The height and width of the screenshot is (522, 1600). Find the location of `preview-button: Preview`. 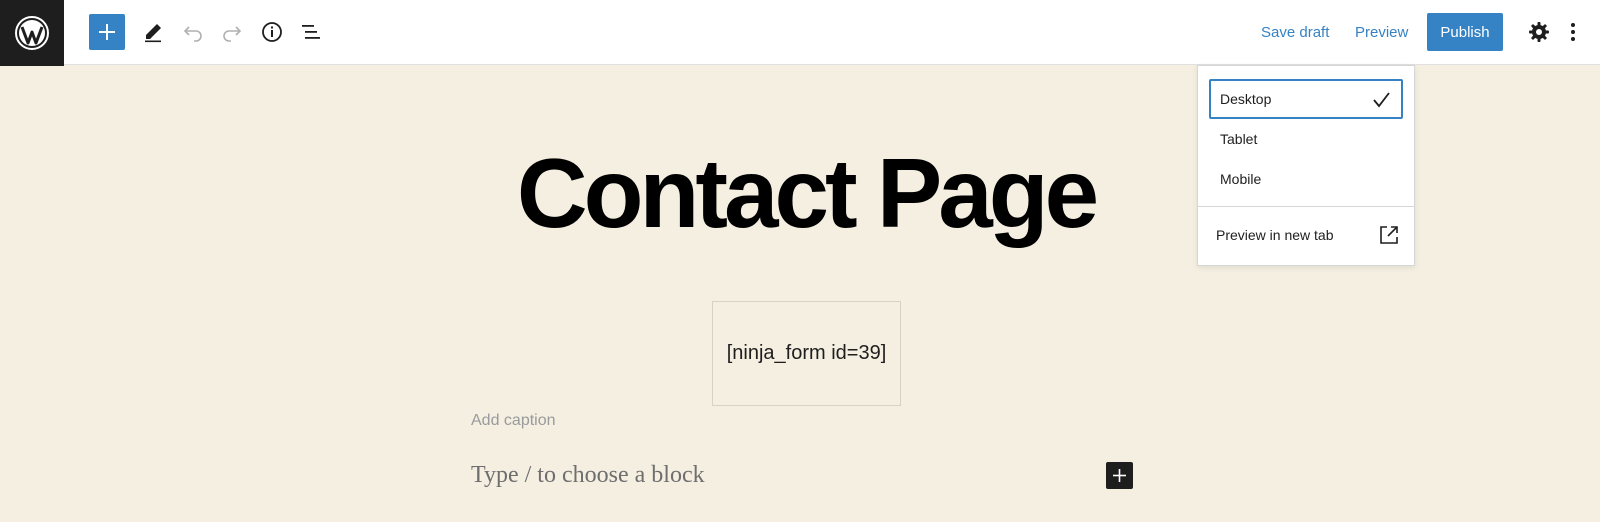

preview-button: Preview is located at coordinates (1381, 32).